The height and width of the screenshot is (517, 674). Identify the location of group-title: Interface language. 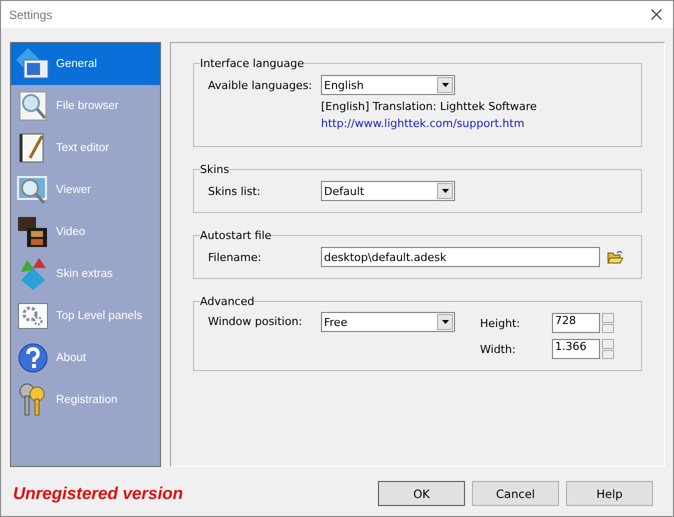
(252, 63).